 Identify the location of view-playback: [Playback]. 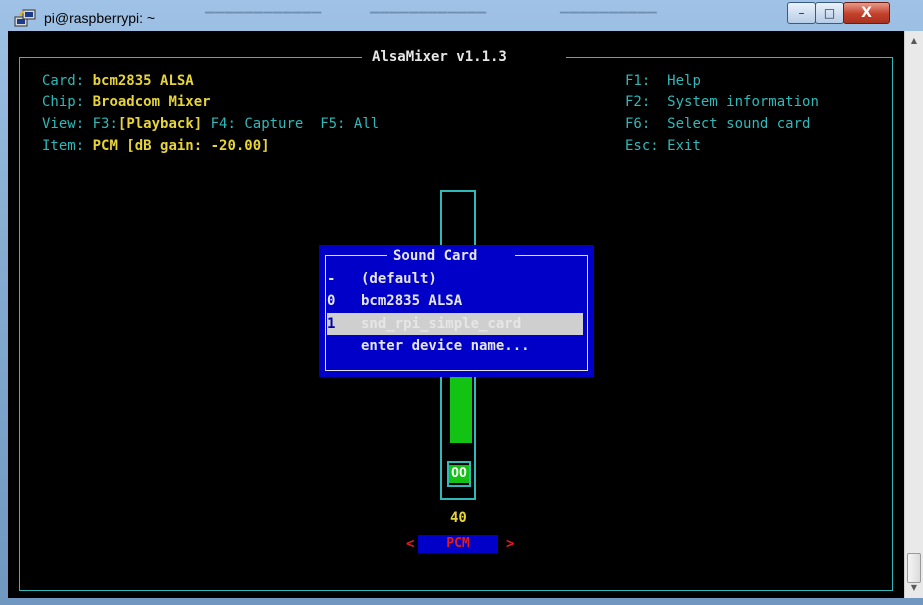
(160, 124).